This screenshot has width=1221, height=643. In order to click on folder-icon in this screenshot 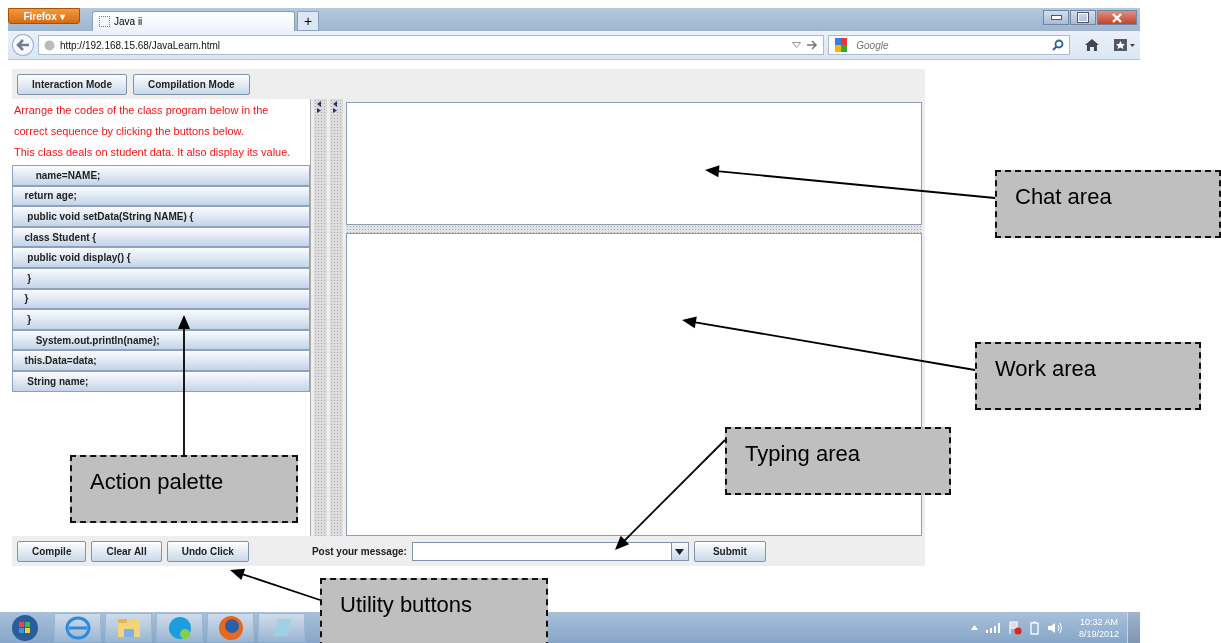, I will do `click(128, 627)`.